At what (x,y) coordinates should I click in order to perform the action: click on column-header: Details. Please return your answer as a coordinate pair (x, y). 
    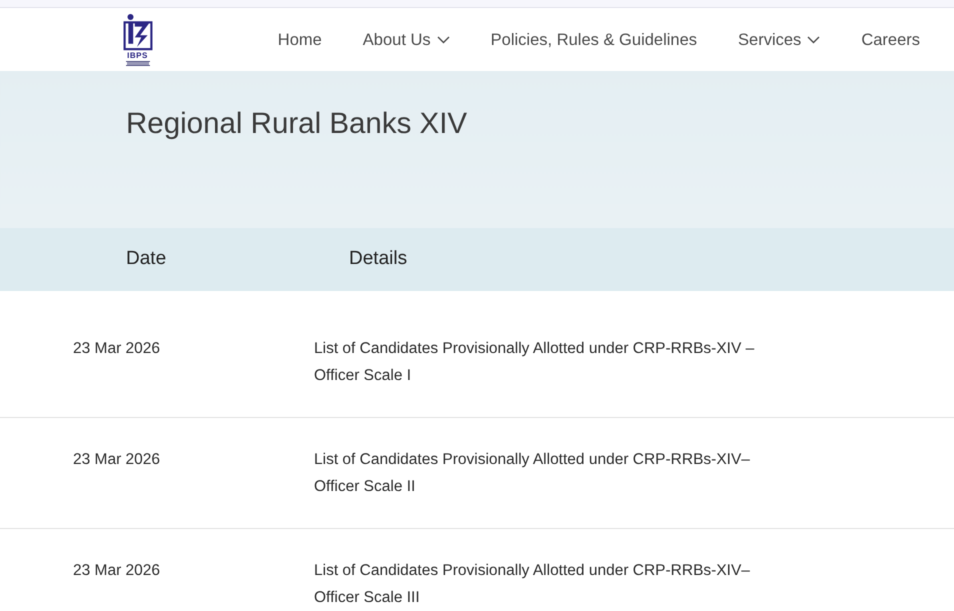
    Looking at the image, I should click on (378, 259).